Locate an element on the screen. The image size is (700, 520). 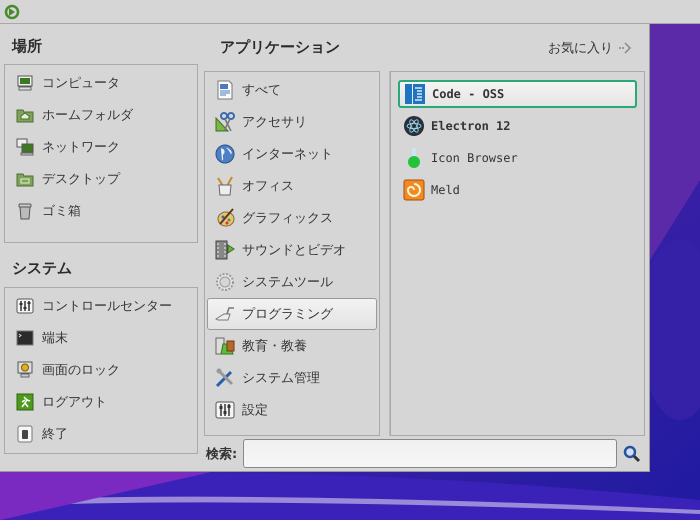
search-label: 検索: is located at coordinates (222, 454).